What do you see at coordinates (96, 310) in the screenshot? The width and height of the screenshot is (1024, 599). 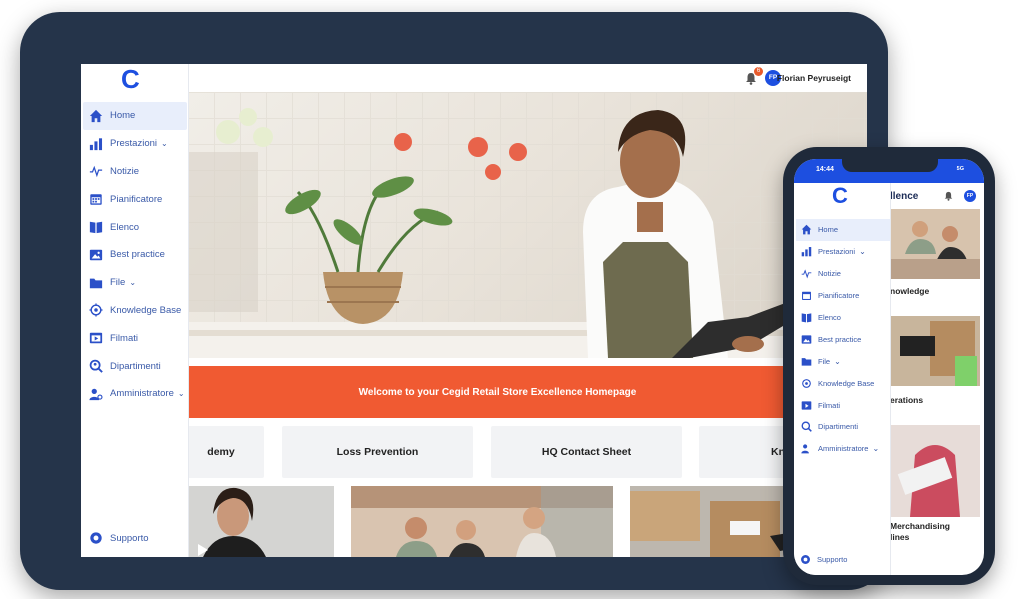 I see `target-icon` at bounding box center [96, 310].